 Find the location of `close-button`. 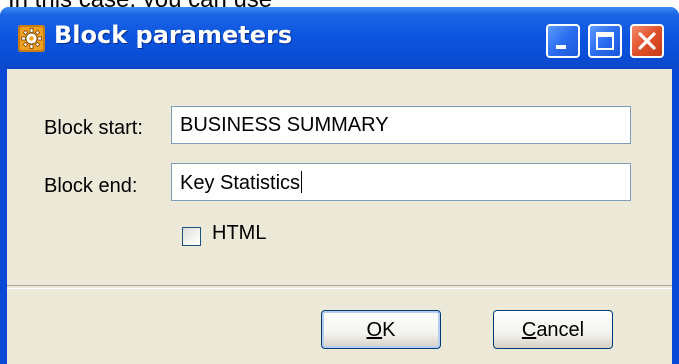

close-button is located at coordinates (647, 41).